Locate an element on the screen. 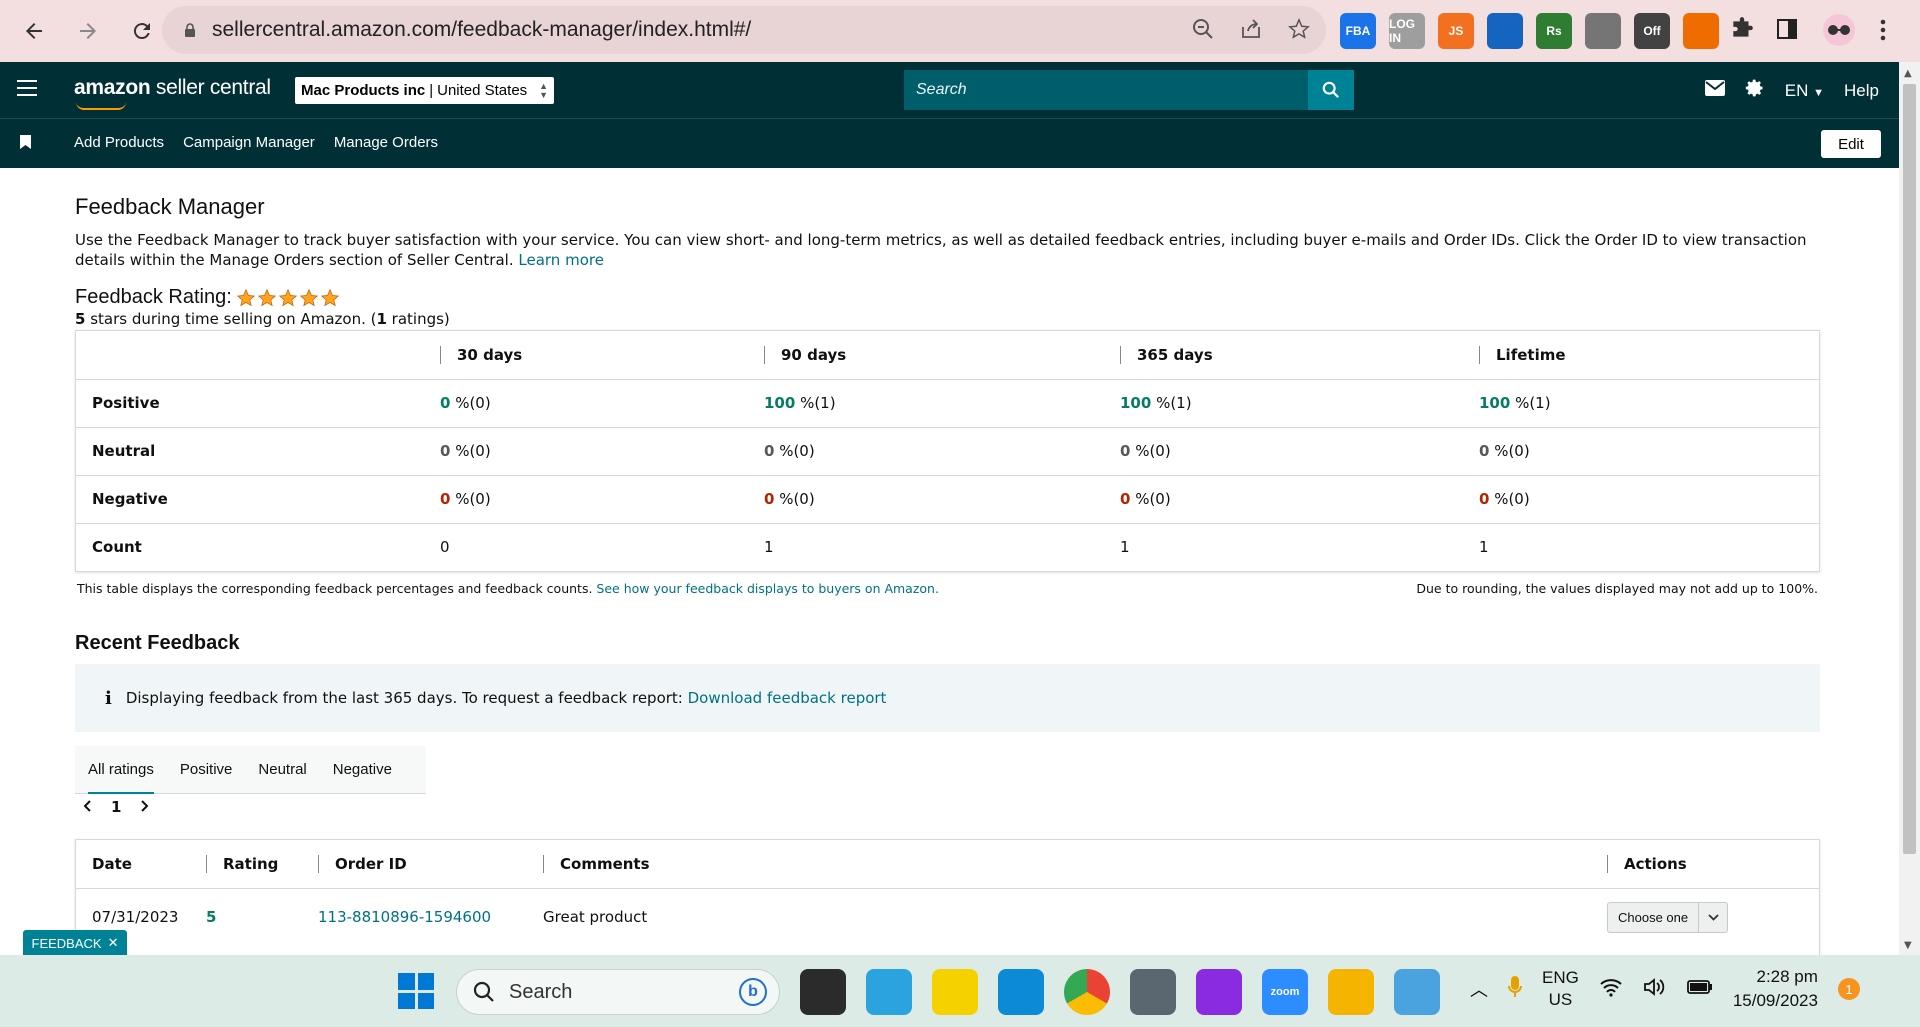 The image size is (1920, 1027). bookmark-campaign-manager: Campaign Manager is located at coordinates (249, 142).